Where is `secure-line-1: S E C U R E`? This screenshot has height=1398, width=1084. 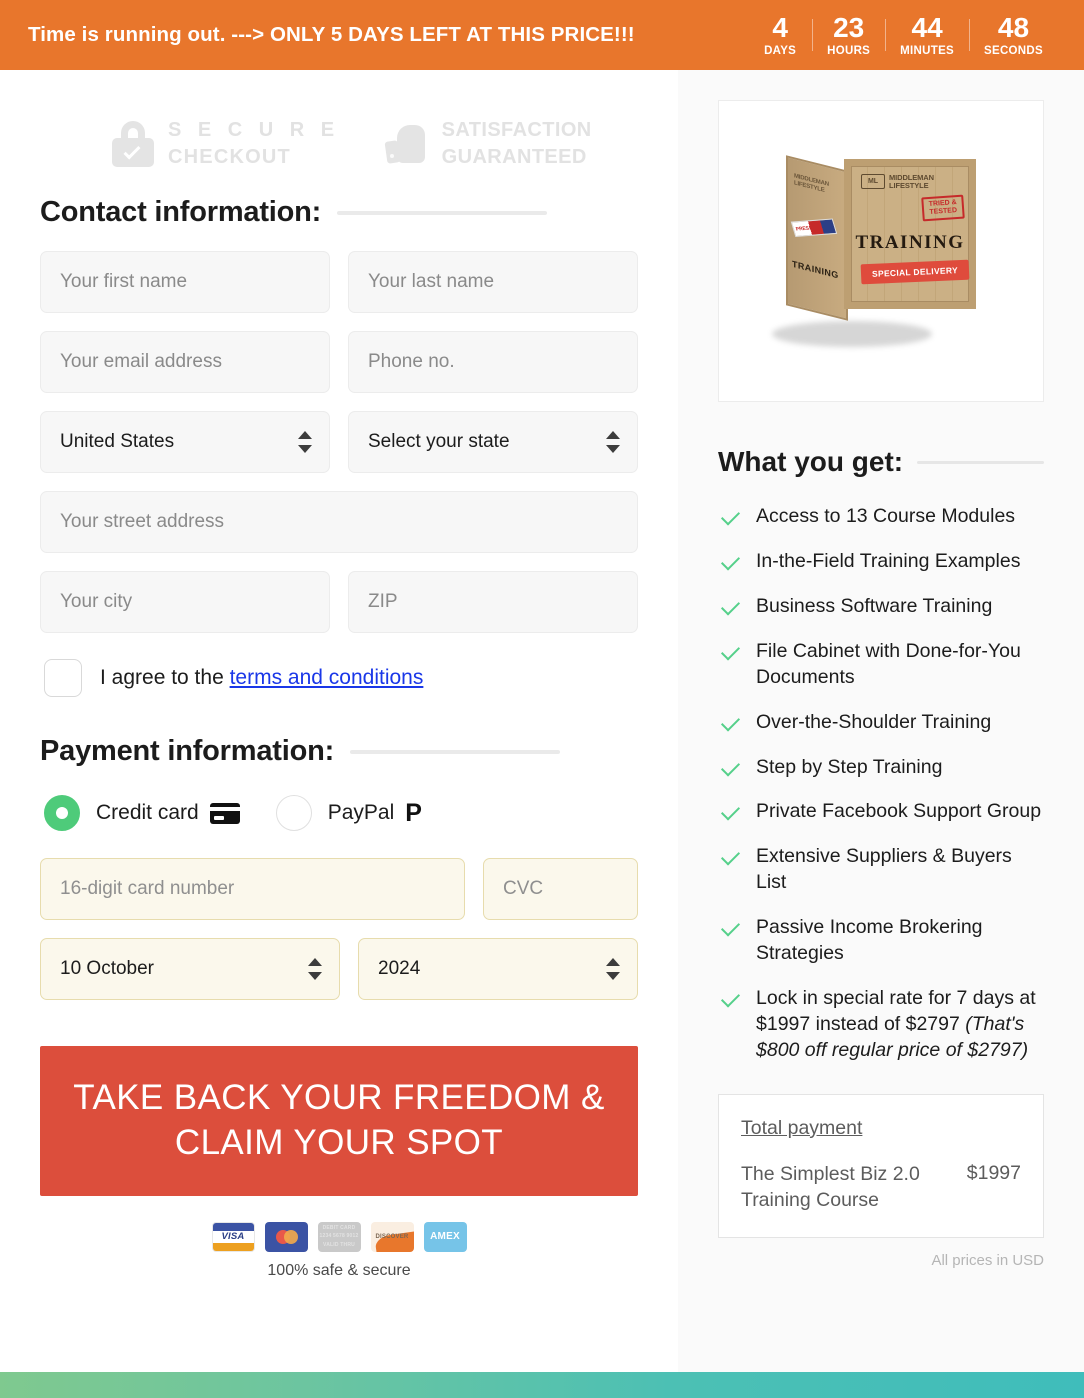
secure-line-1: S E C U R E is located at coordinates (254, 130).